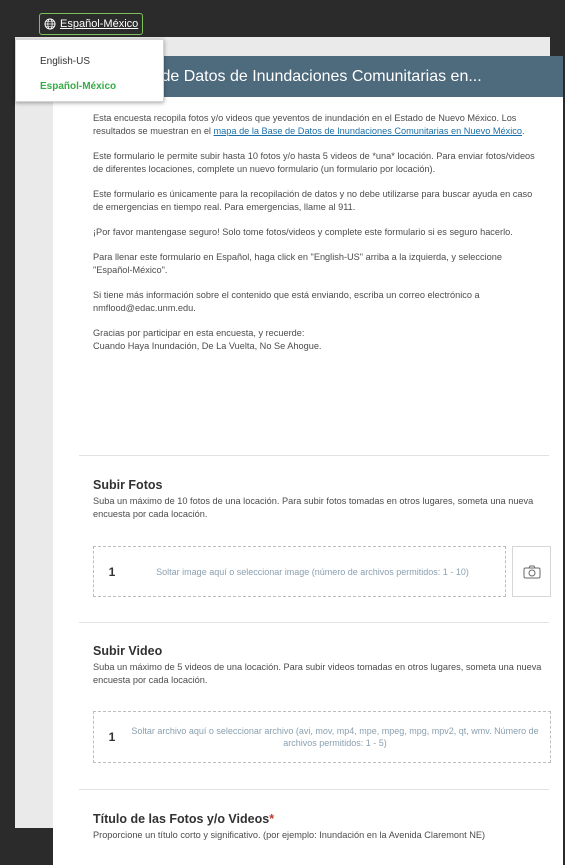  I want to click on camera-button, so click(531, 571).